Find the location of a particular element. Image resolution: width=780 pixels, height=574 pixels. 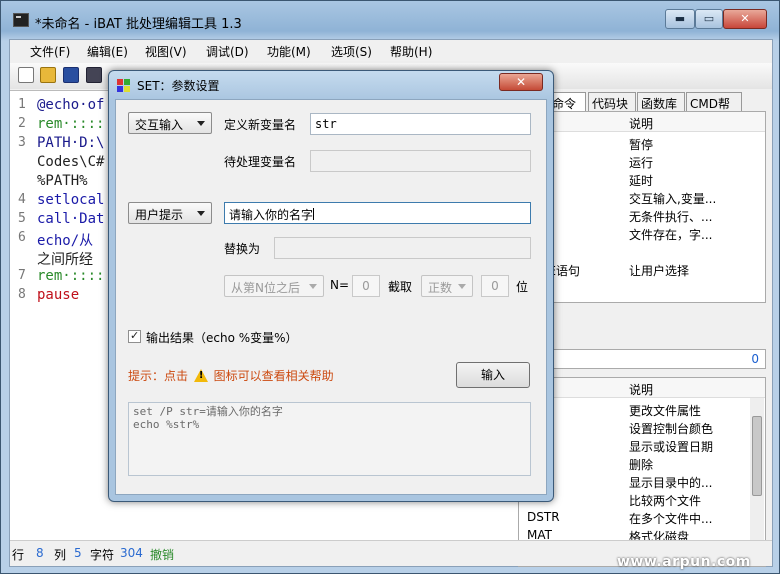

open-folder-icon is located at coordinates (48, 75).